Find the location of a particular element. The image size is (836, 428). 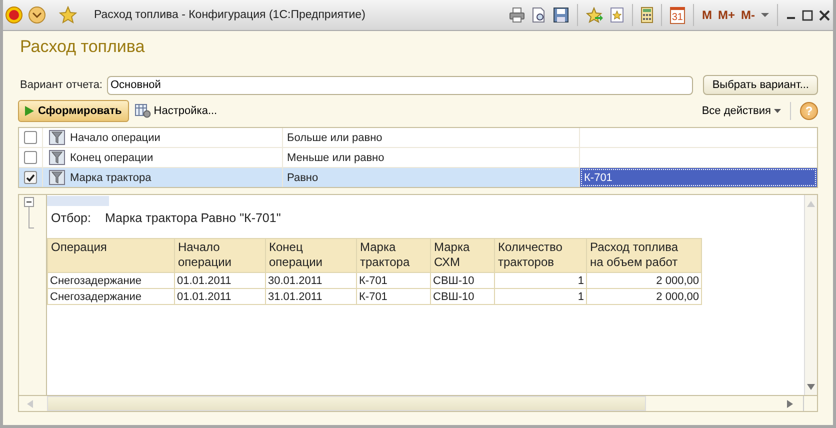

column-header: Начало операции is located at coordinates (220, 255).